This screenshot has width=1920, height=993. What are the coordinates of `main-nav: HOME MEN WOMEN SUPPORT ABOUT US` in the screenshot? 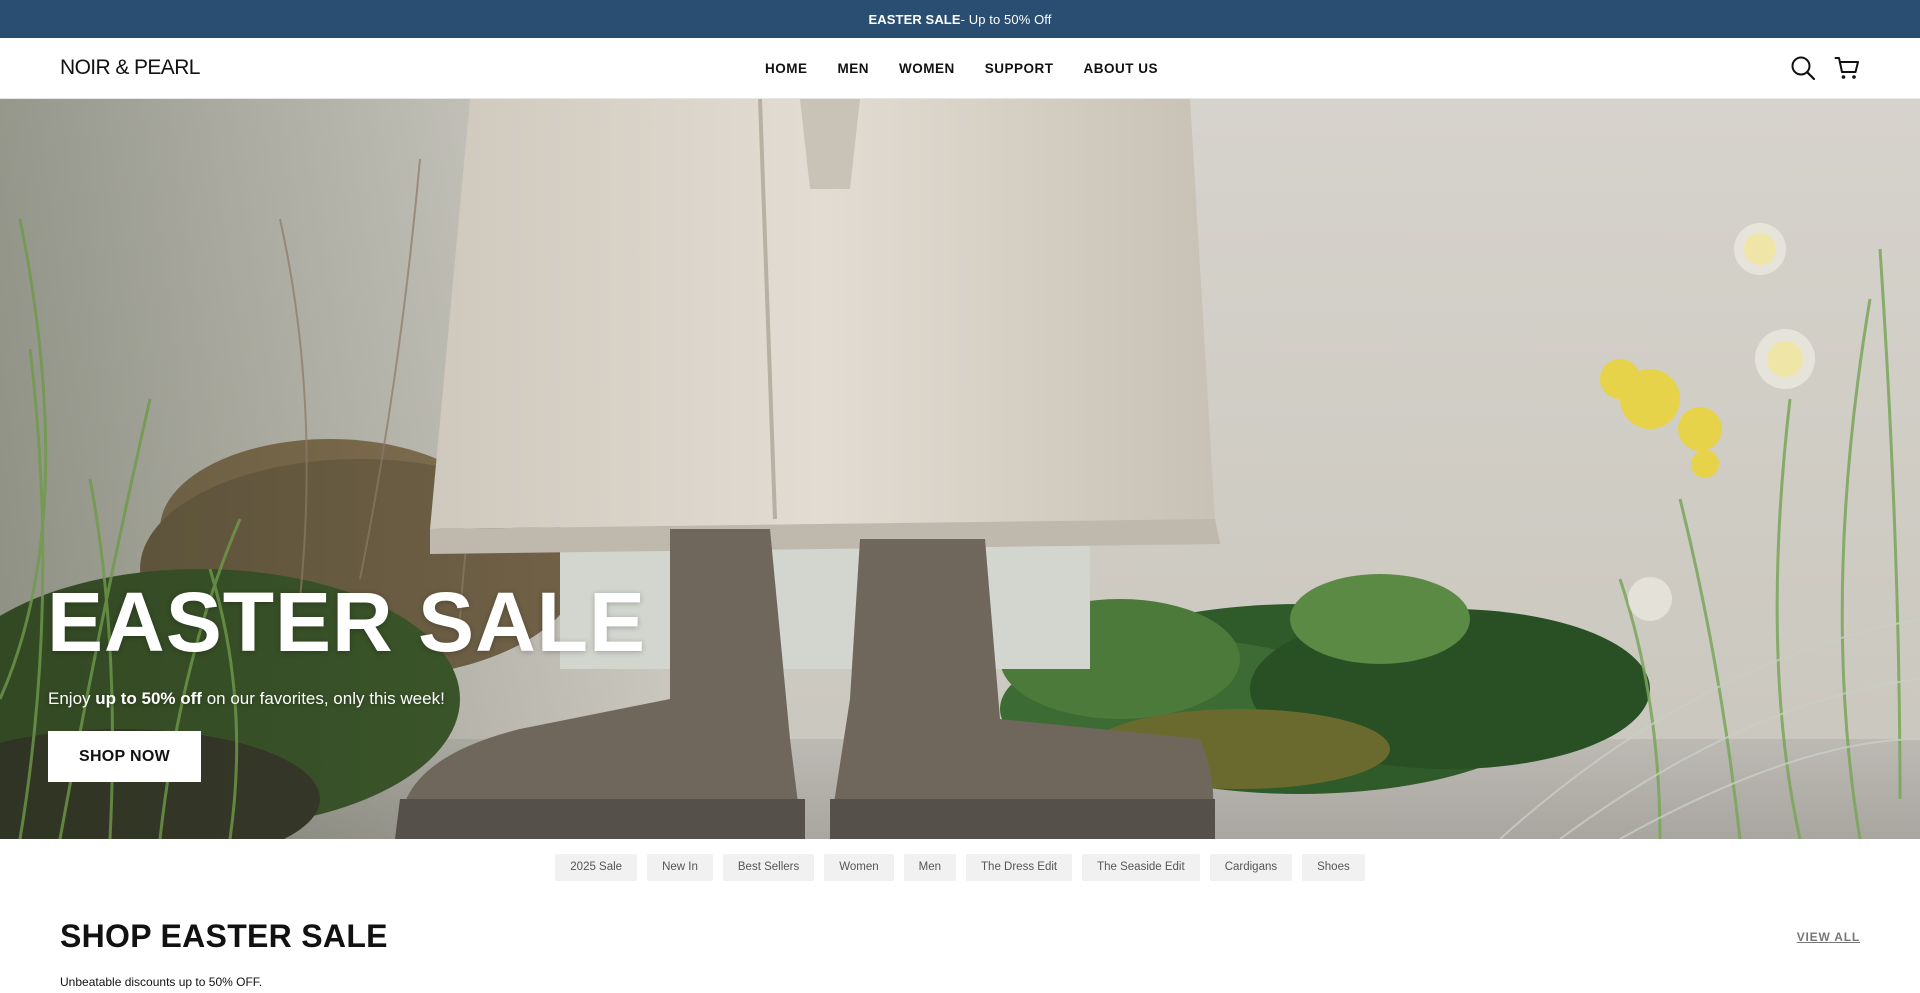 It's located at (960, 68).